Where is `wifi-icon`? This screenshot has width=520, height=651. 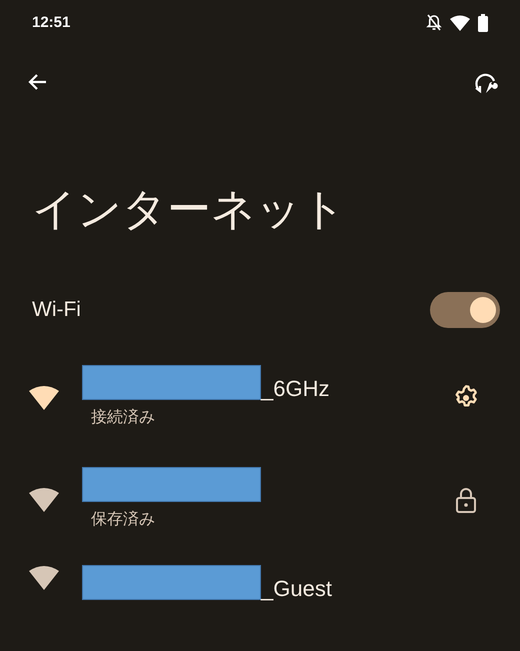 wifi-icon is located at coordinates (460, 23).